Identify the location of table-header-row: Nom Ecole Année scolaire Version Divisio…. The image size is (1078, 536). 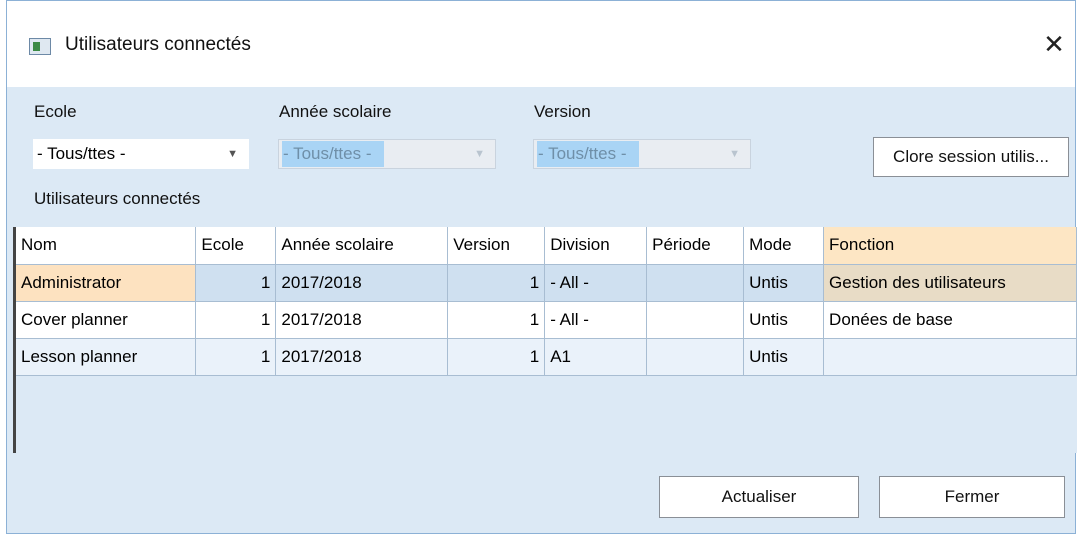
(546, 246).